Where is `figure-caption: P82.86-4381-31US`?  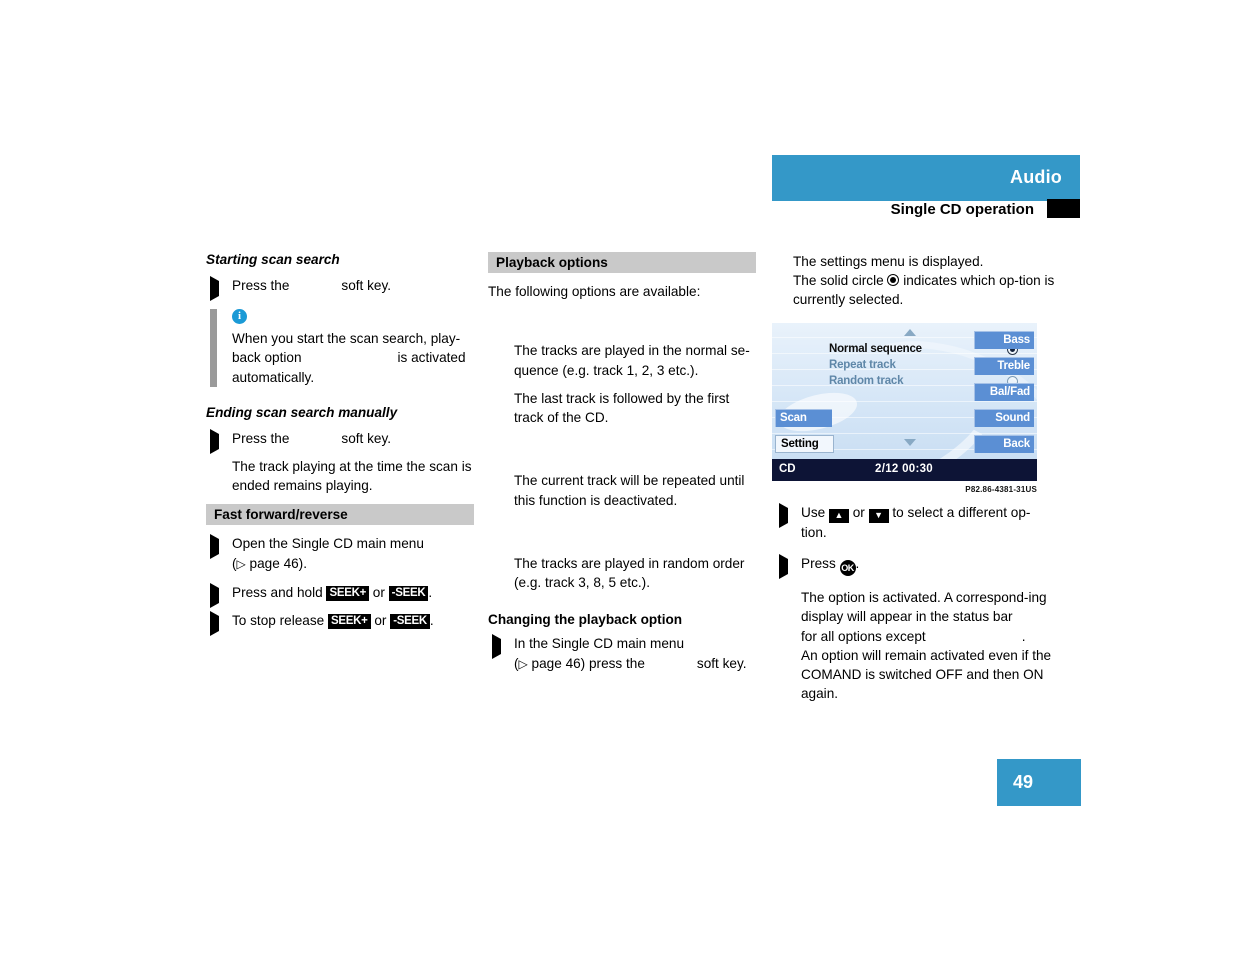
figure-caption: P82.86-4381-31US is located at coordinates (1001, 489).